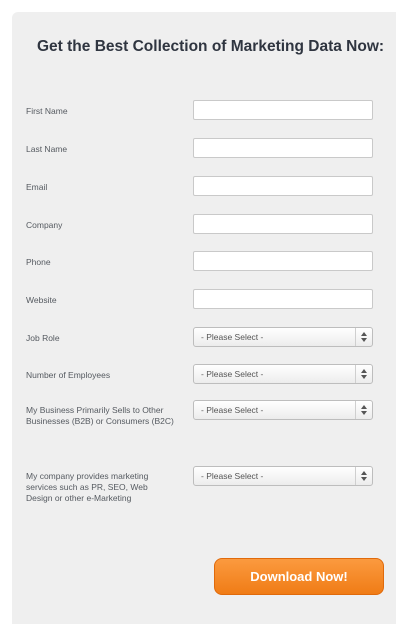  What do you see at coordinates (43, 338) in the screenshot?
I see `job-role-label: Job Role` at bounding box center [43, 338].